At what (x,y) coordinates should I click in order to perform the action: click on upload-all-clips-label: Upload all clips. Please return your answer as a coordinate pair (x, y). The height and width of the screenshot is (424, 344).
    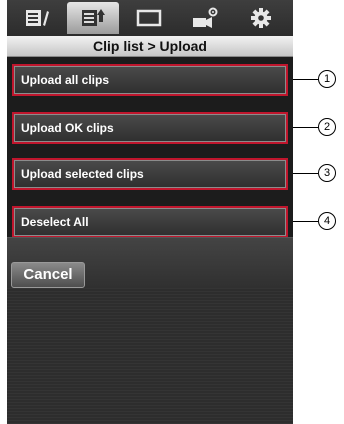
    Looking at the image, I should click on (65, 80).